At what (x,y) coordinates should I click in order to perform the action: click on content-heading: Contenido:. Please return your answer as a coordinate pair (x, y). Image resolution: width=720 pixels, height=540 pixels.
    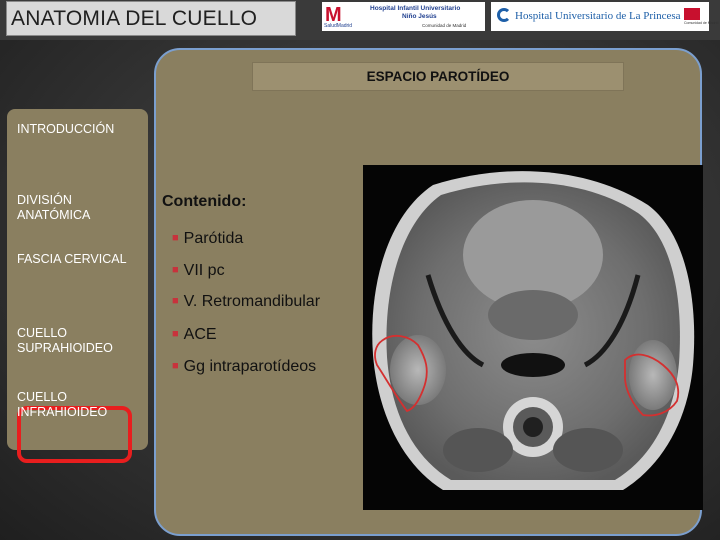
    Looking at the image, I should click on (204, 201).